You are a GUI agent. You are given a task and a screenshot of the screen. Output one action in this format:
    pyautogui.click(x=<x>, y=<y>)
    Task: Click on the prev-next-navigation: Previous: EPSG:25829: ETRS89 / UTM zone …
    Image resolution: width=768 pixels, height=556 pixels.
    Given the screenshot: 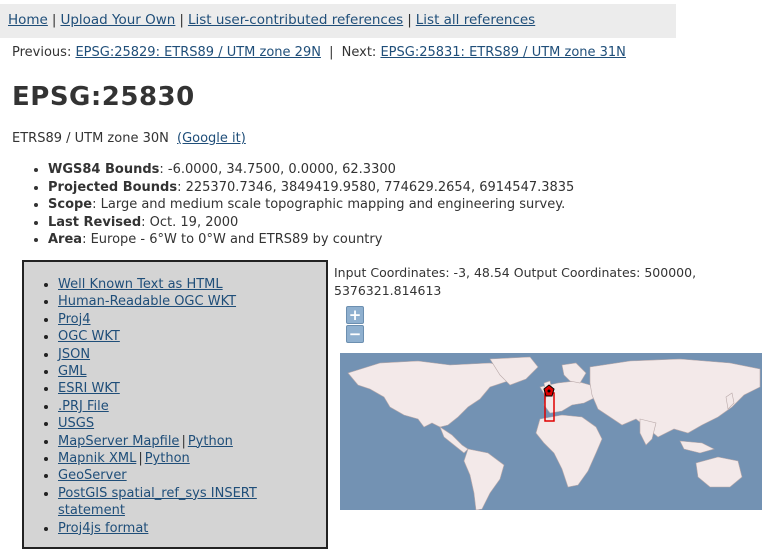 What is the action you would take?
    pyautogui.click(x=319, y=52)
    